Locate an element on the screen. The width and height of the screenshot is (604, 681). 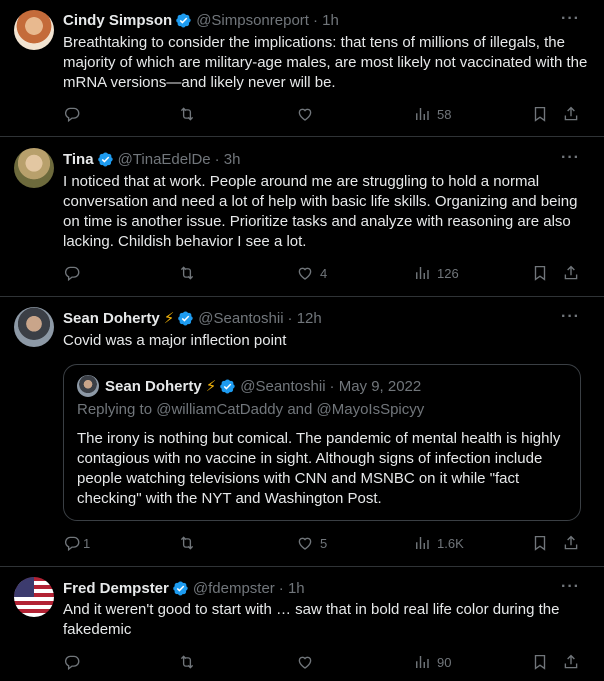
reply-button: 1 is located at coordinates (76, 543).